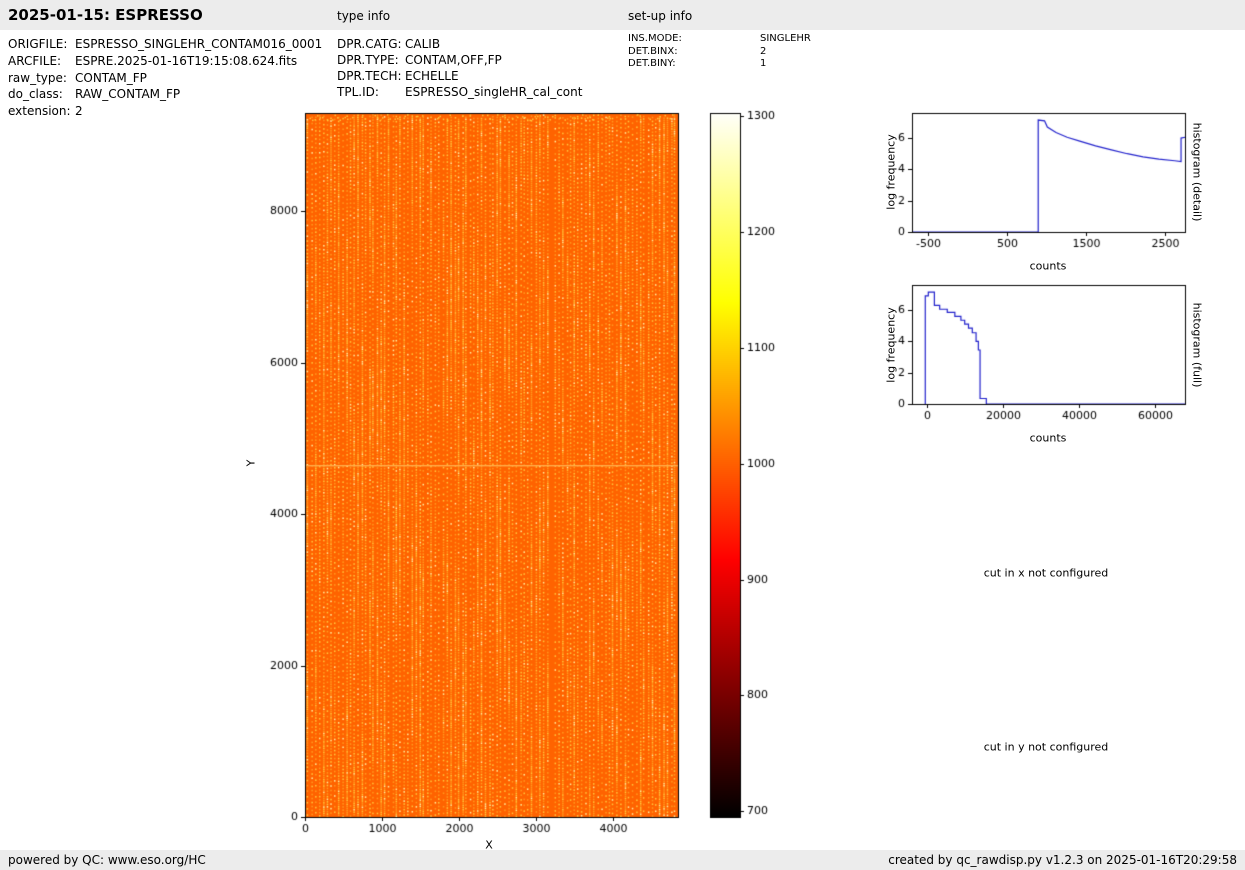 This screenshot has width=1245, height=870. Describe the element at coordinates (368, 60) in the screenshot. I see `metadata-label: DPR.TYPE:` at that location.